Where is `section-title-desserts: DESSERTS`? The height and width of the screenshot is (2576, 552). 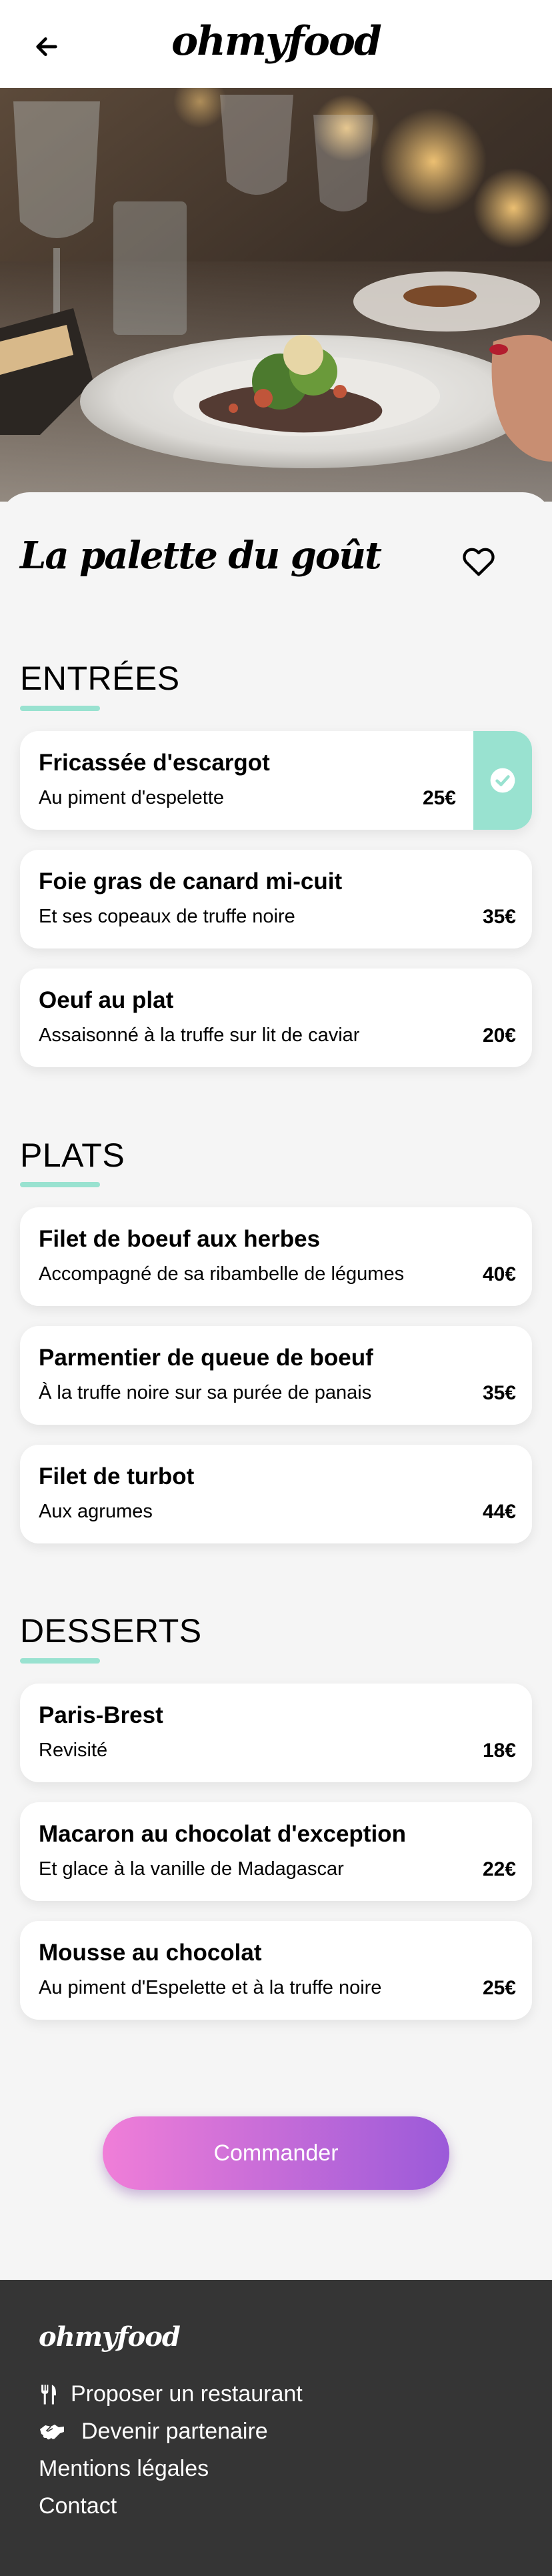
section-title-desserts: DESSERTS is located at coordinates (111, 1631).